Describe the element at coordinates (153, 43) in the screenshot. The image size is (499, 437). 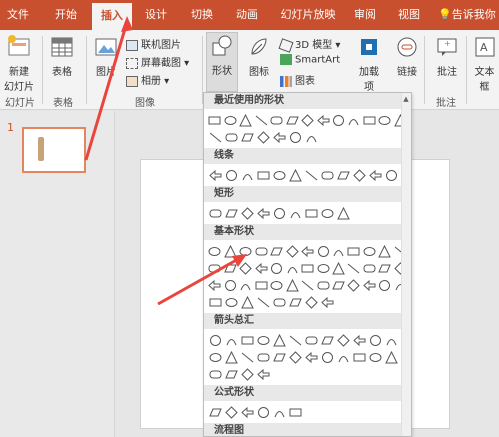
I see `online-picture-button: 联机图片` at that location.